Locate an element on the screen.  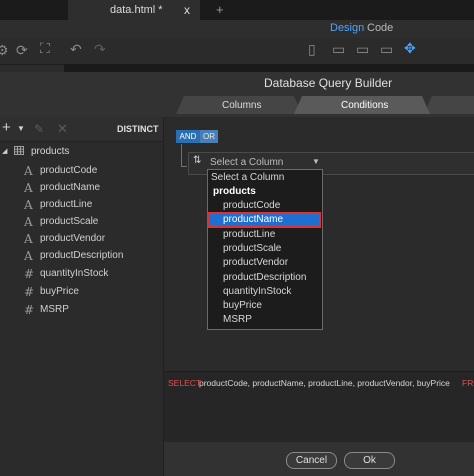
document-tab-label: data.html * is located at coordinates (136, 10).